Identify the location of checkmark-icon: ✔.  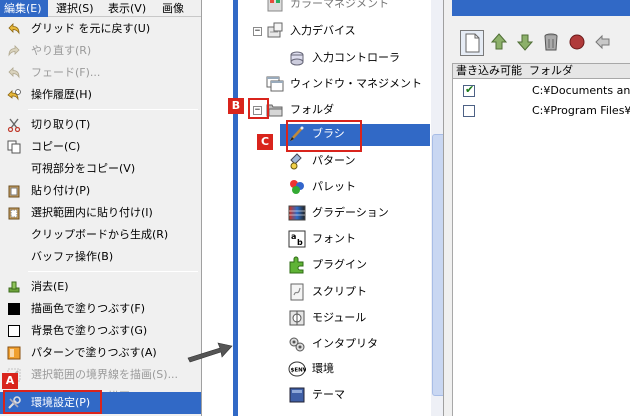
(470, 89).